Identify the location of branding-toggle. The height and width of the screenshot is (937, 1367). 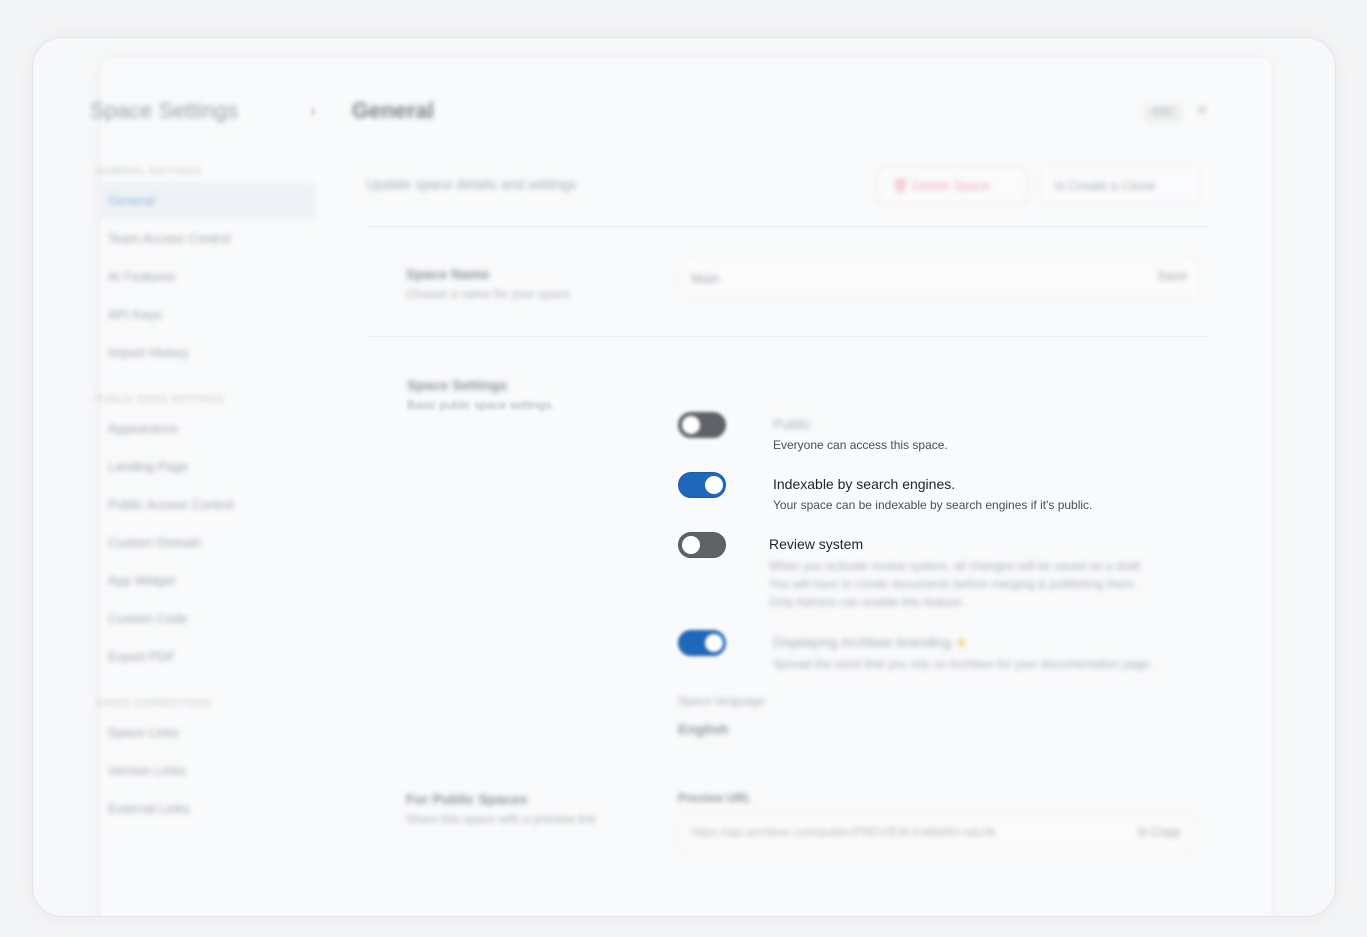
(702, 643).